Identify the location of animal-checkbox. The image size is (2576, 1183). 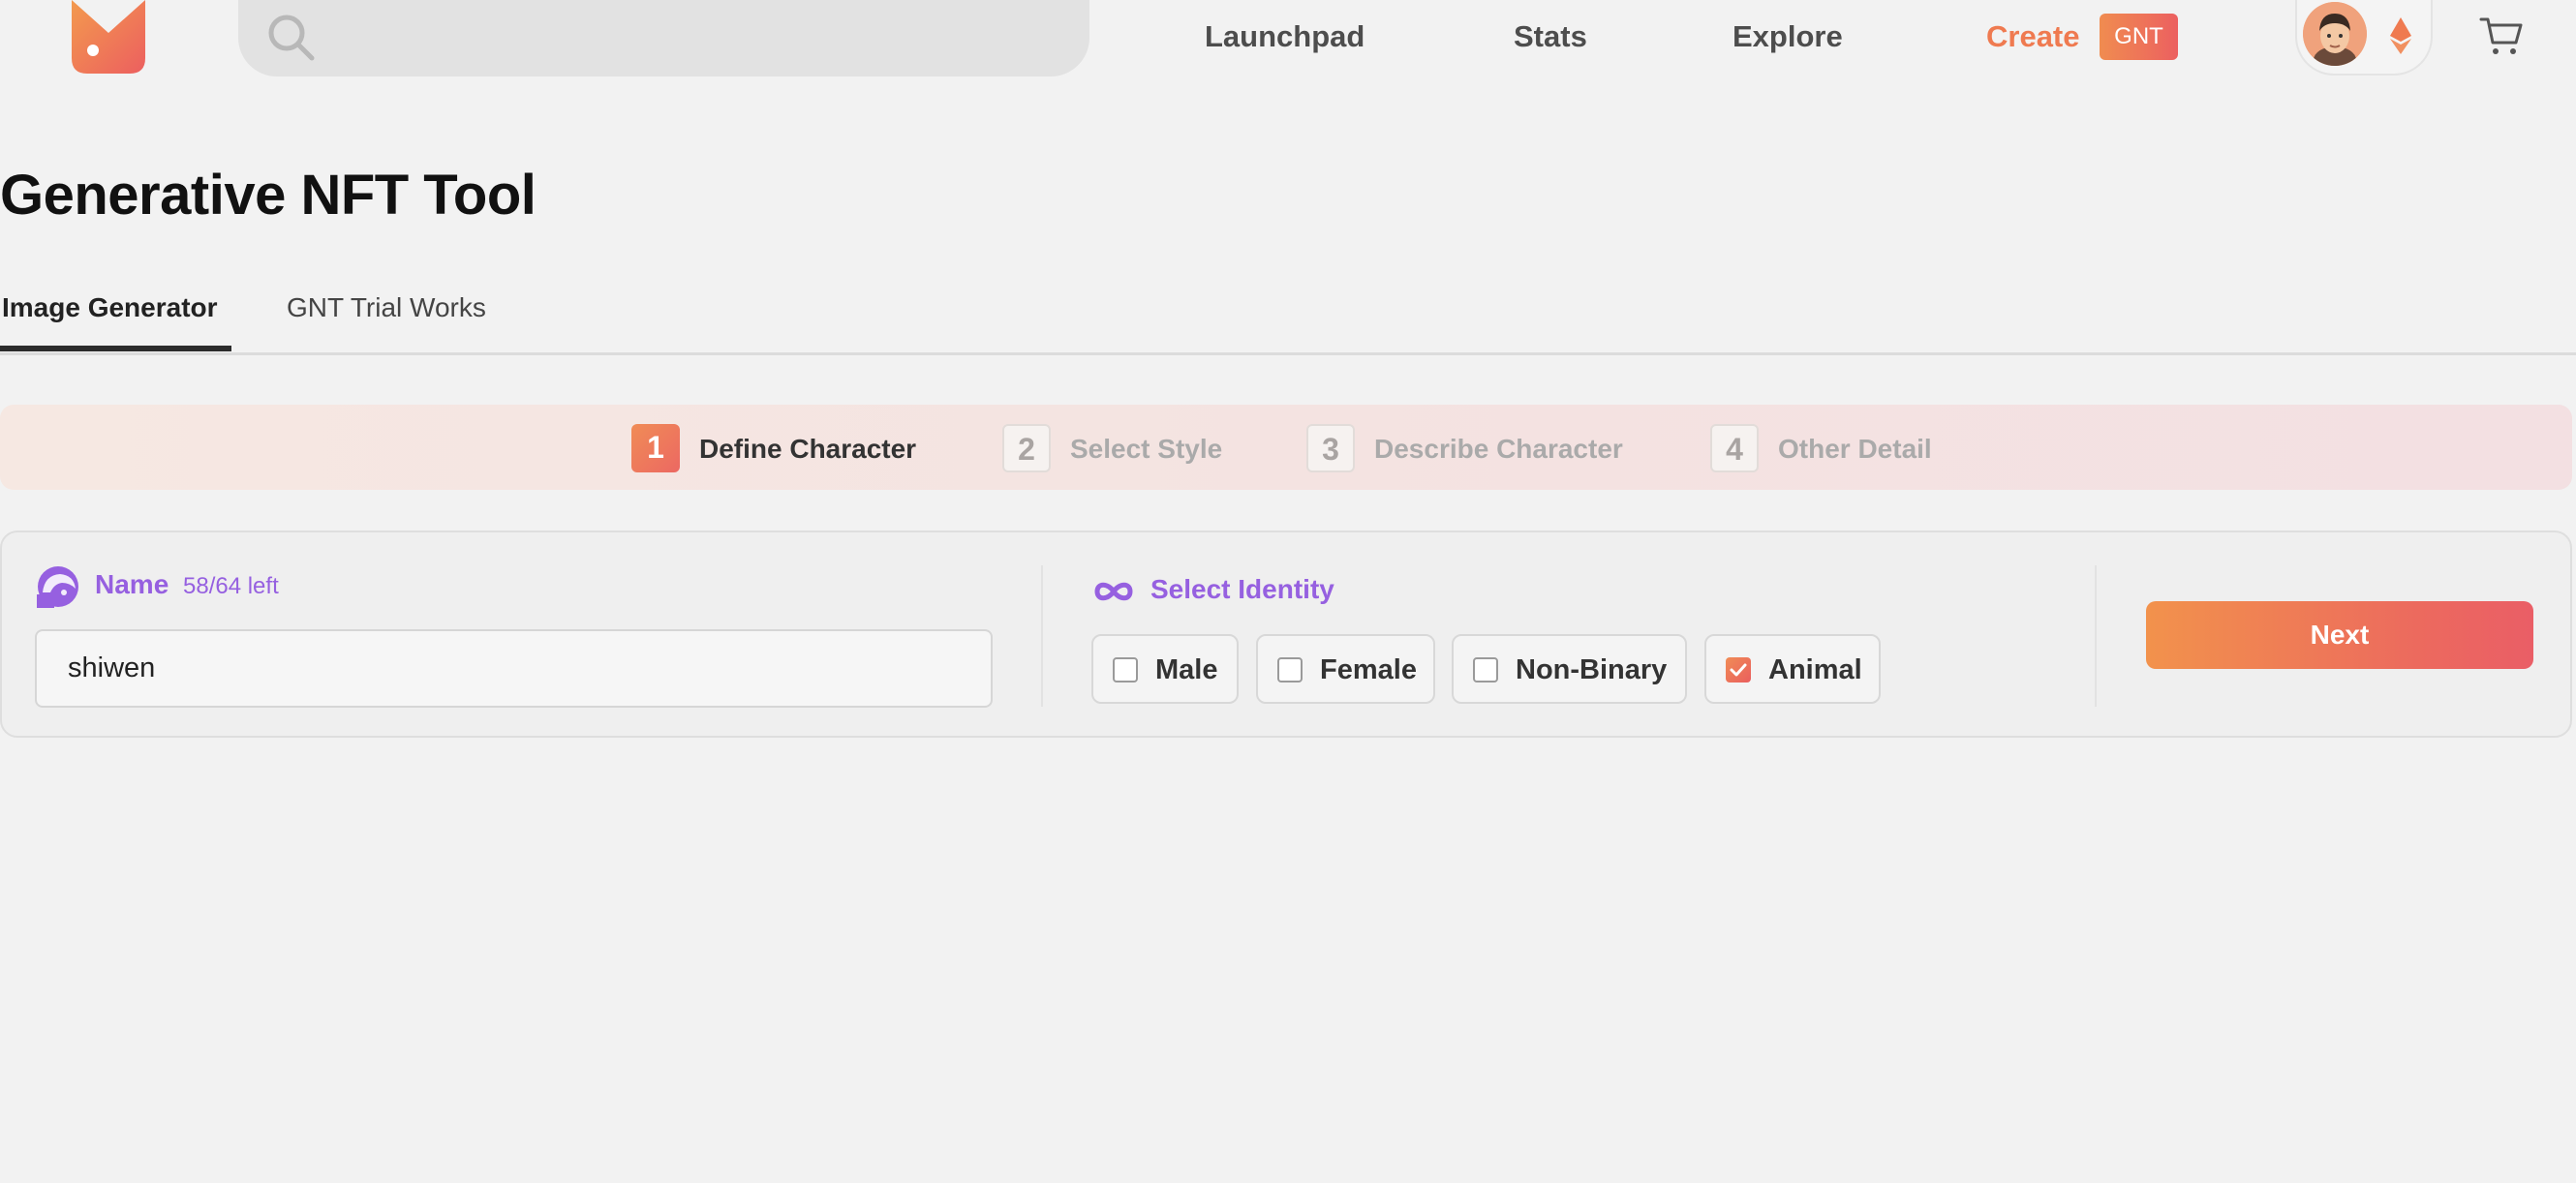
(1738, 670).